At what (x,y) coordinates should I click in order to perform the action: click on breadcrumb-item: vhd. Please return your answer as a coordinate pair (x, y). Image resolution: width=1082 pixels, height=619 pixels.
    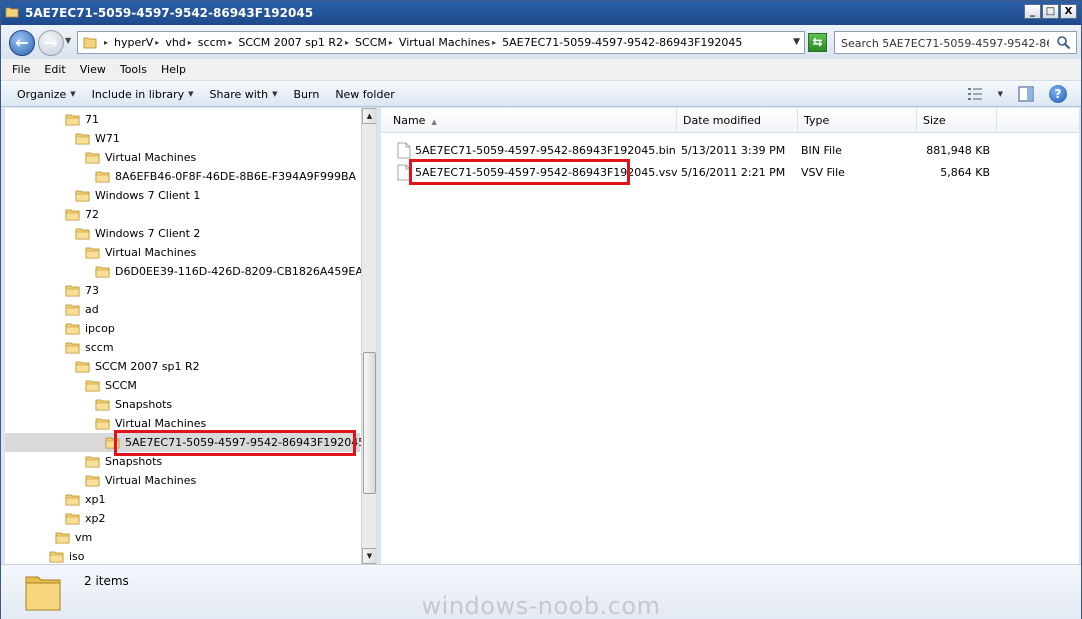
    Looking at the image, I should click on (175, 42).